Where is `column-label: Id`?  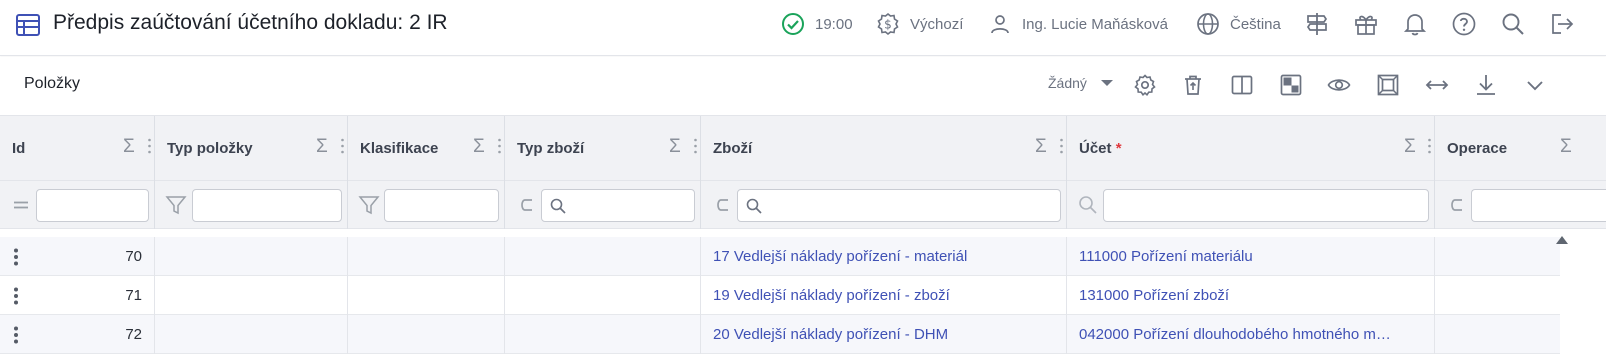 column-label: Id is located at coordinates (19, 148).